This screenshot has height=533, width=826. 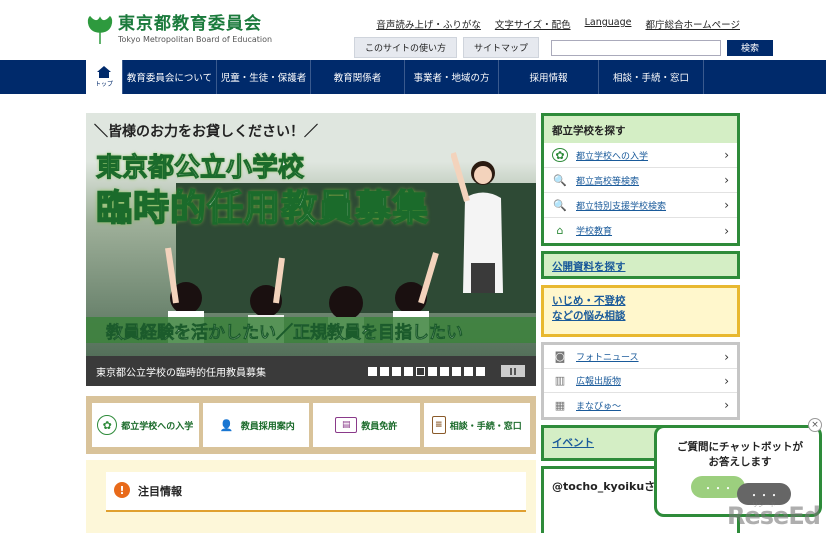 I want to click on nav-home: トップ, so click(x=104, y=77).